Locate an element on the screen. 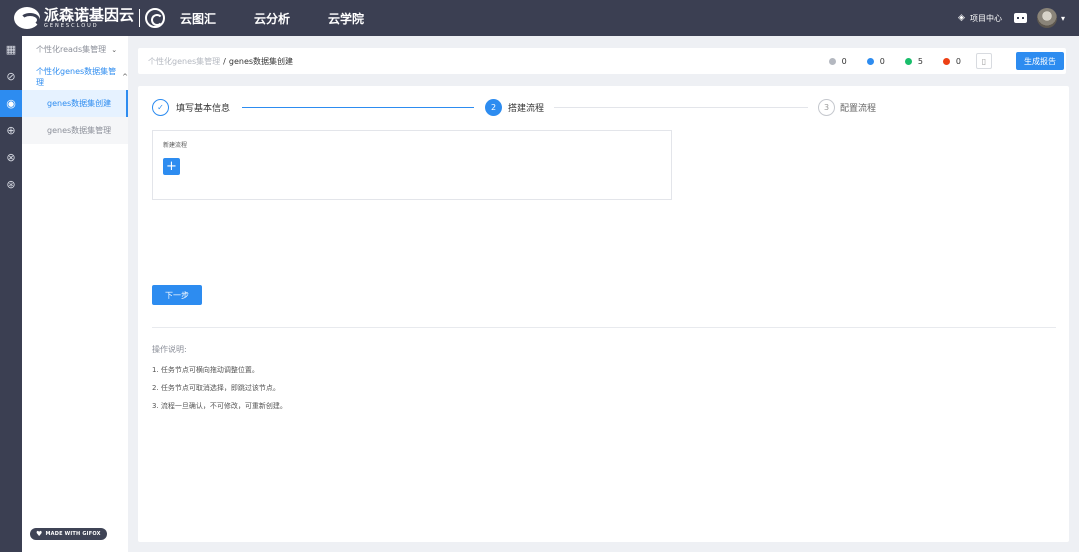 The height and width of the screenshot is (552, 1079). stat-running: 0 is located at coordinates (875, 61).